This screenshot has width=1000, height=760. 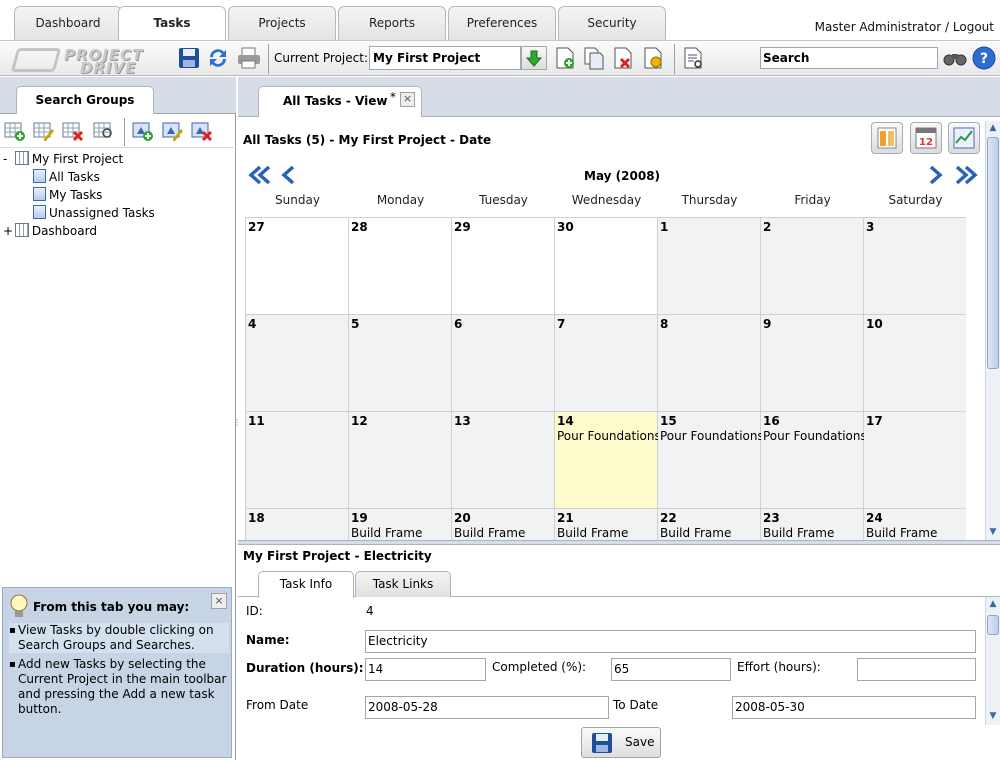 What do you see at coordinates (854, 707) in the screenshot?
I see `to-date-field: 2008-05-30` at bounding box center [854, 707].